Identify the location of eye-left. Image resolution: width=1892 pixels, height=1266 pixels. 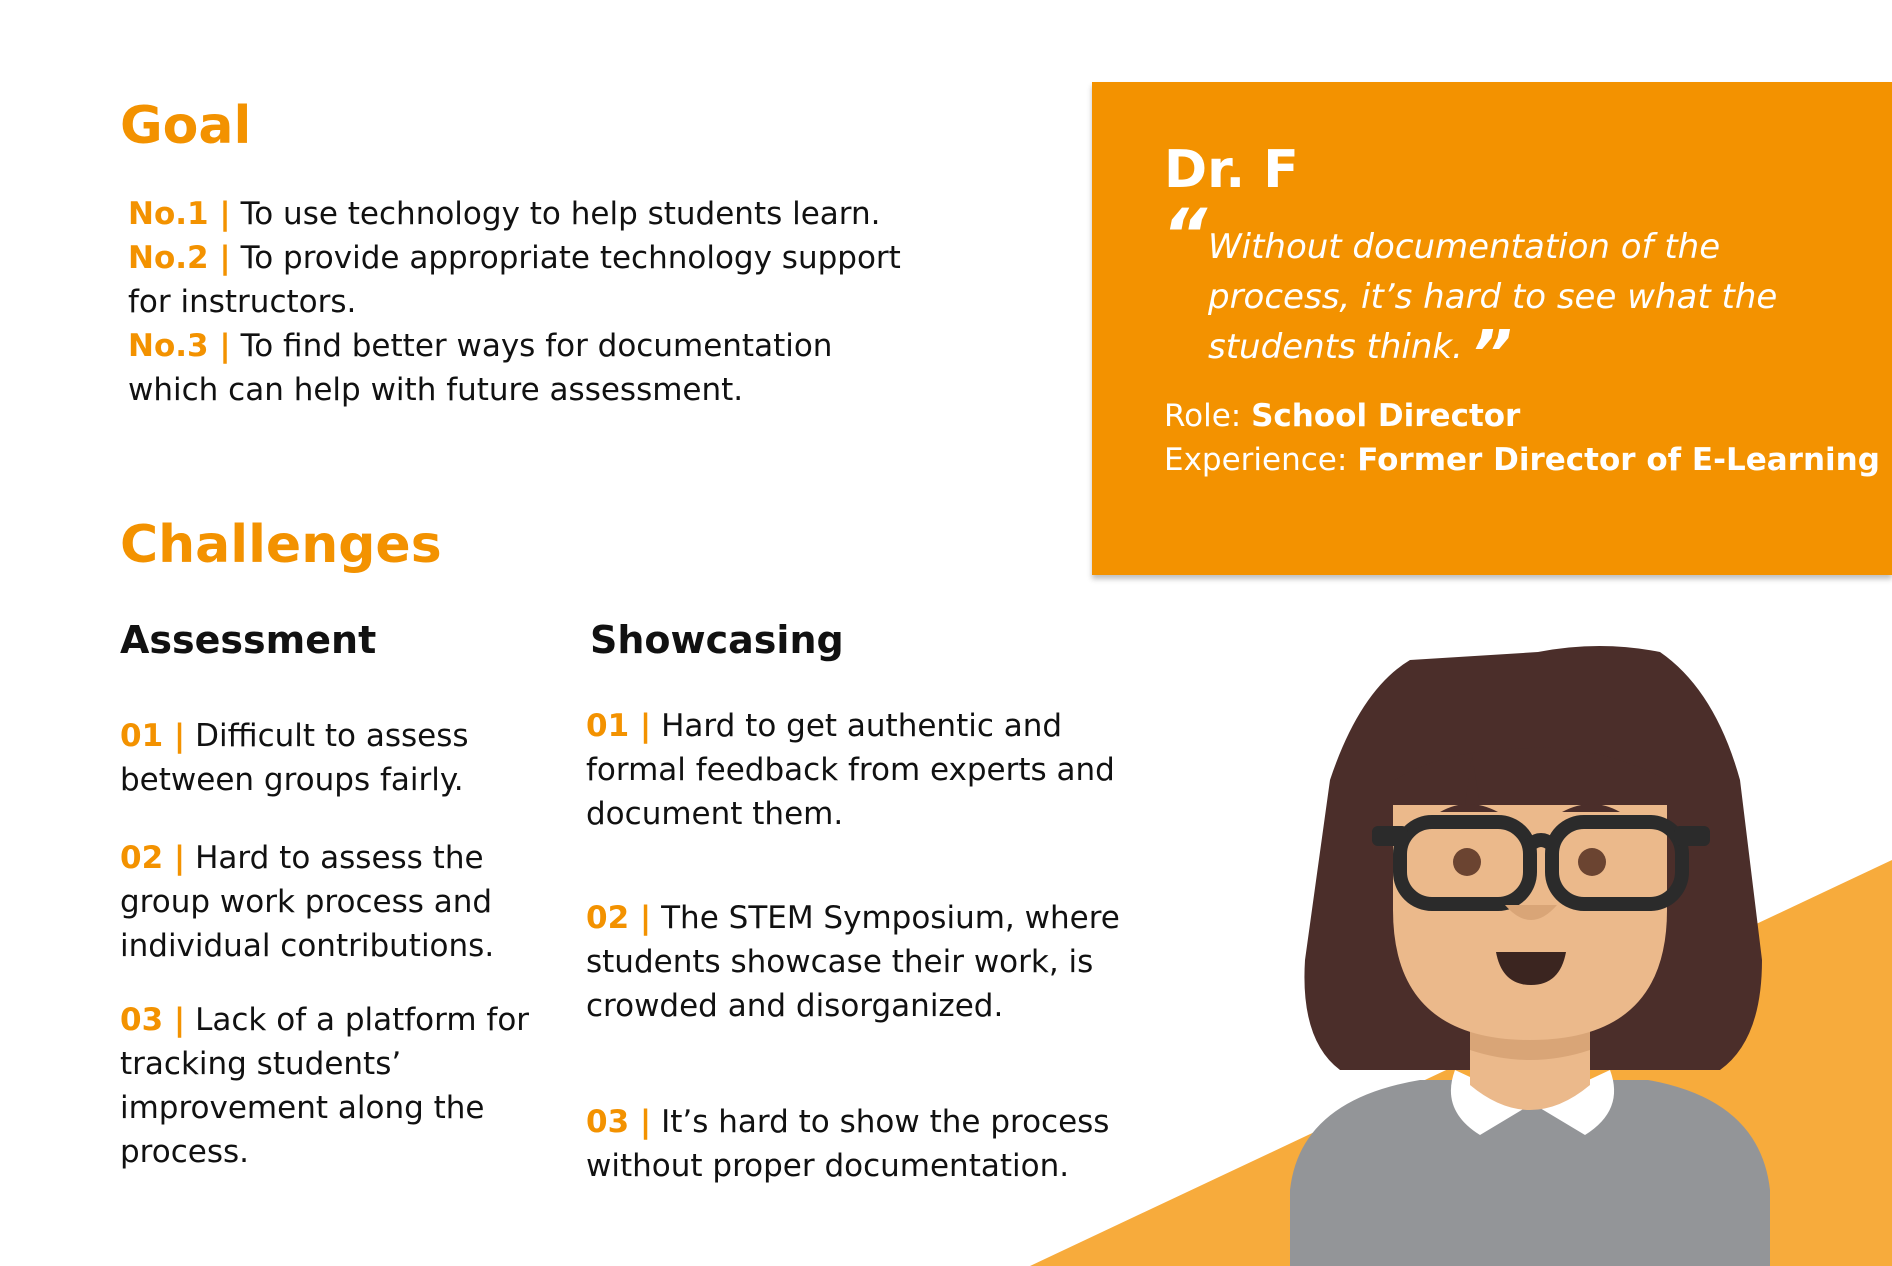
(1467, 862).